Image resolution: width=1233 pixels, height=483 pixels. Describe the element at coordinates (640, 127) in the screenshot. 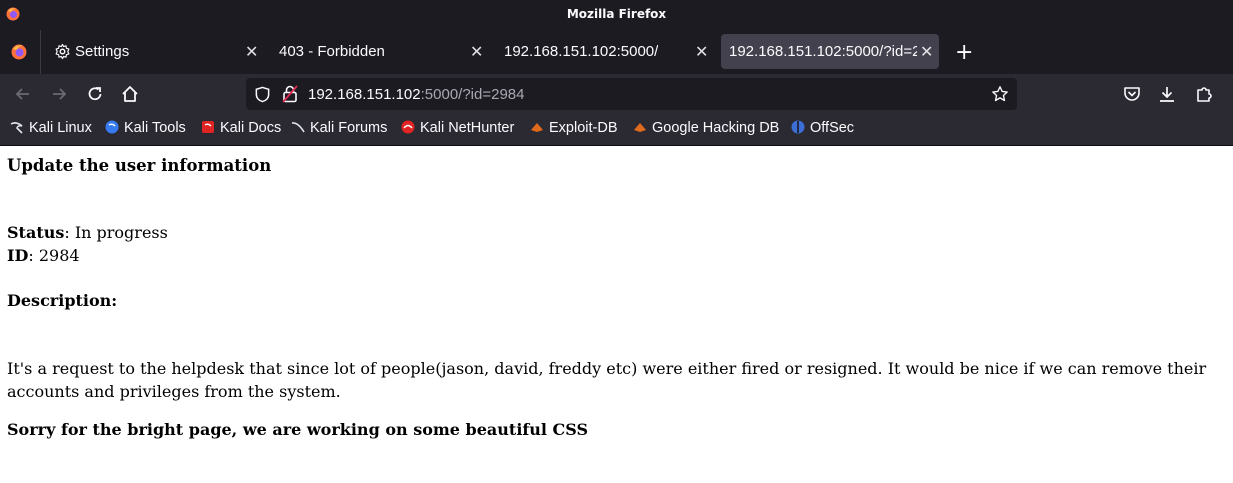

I see `google-hacking-db-icon` at that location.